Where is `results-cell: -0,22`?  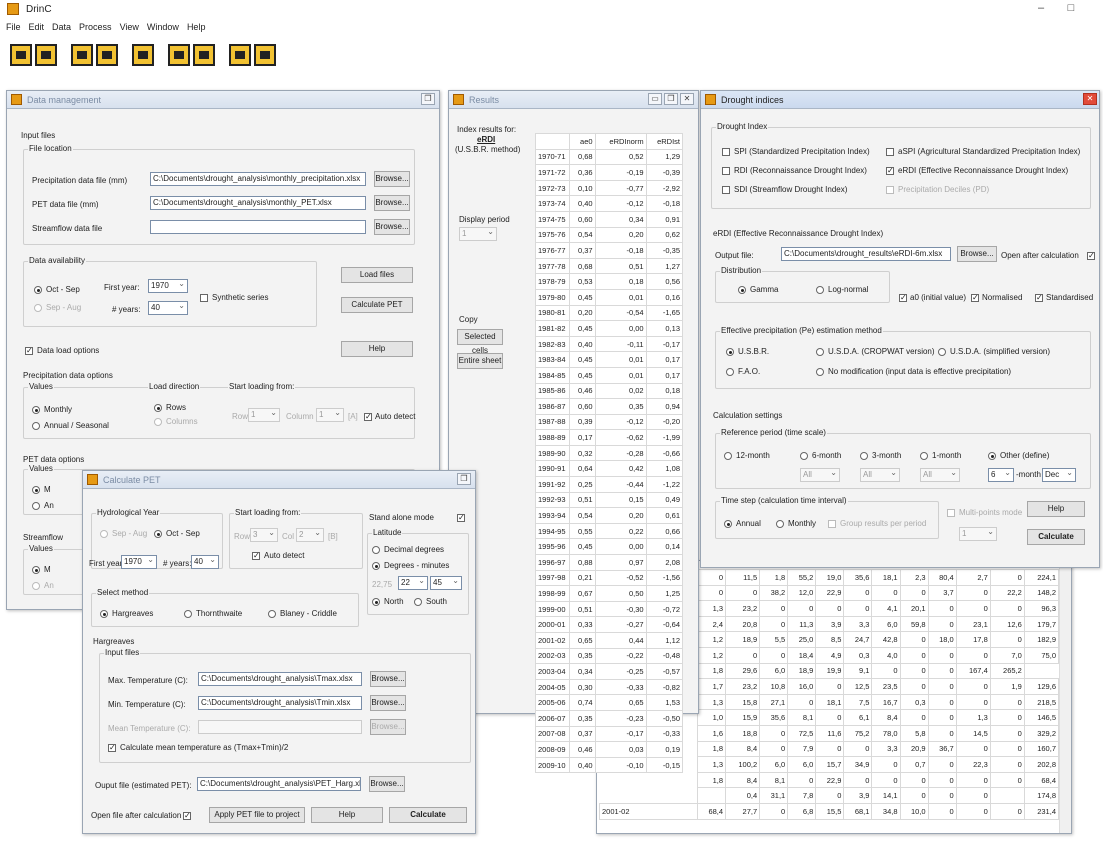
results-cell: -0,22 is located at coordinates (620, 656).